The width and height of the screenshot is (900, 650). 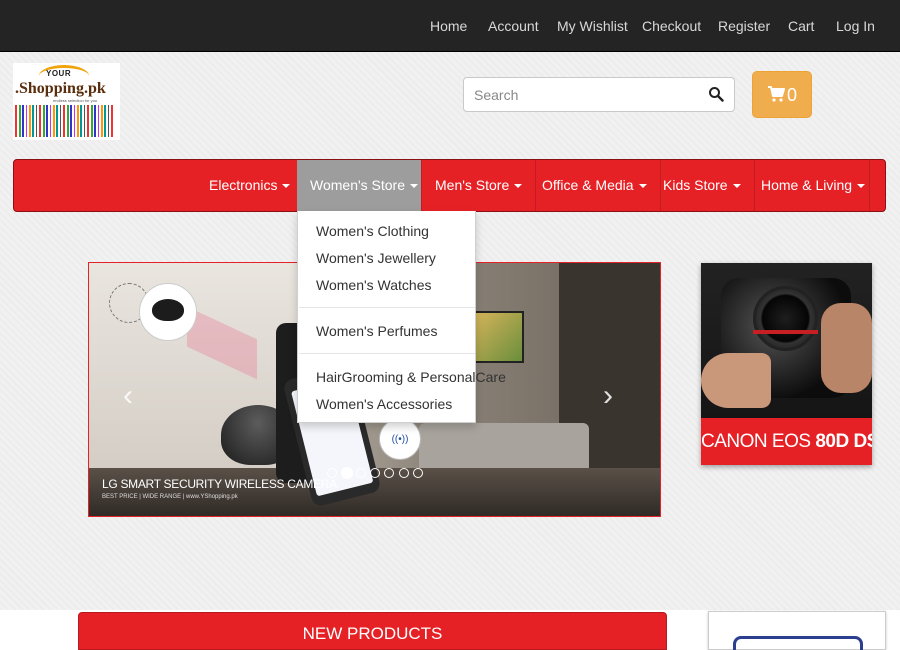 What do you see at coordinates (168, 312) in the screenshot?
I see `slide-camera-bubble` at bounding box center [168, 312].